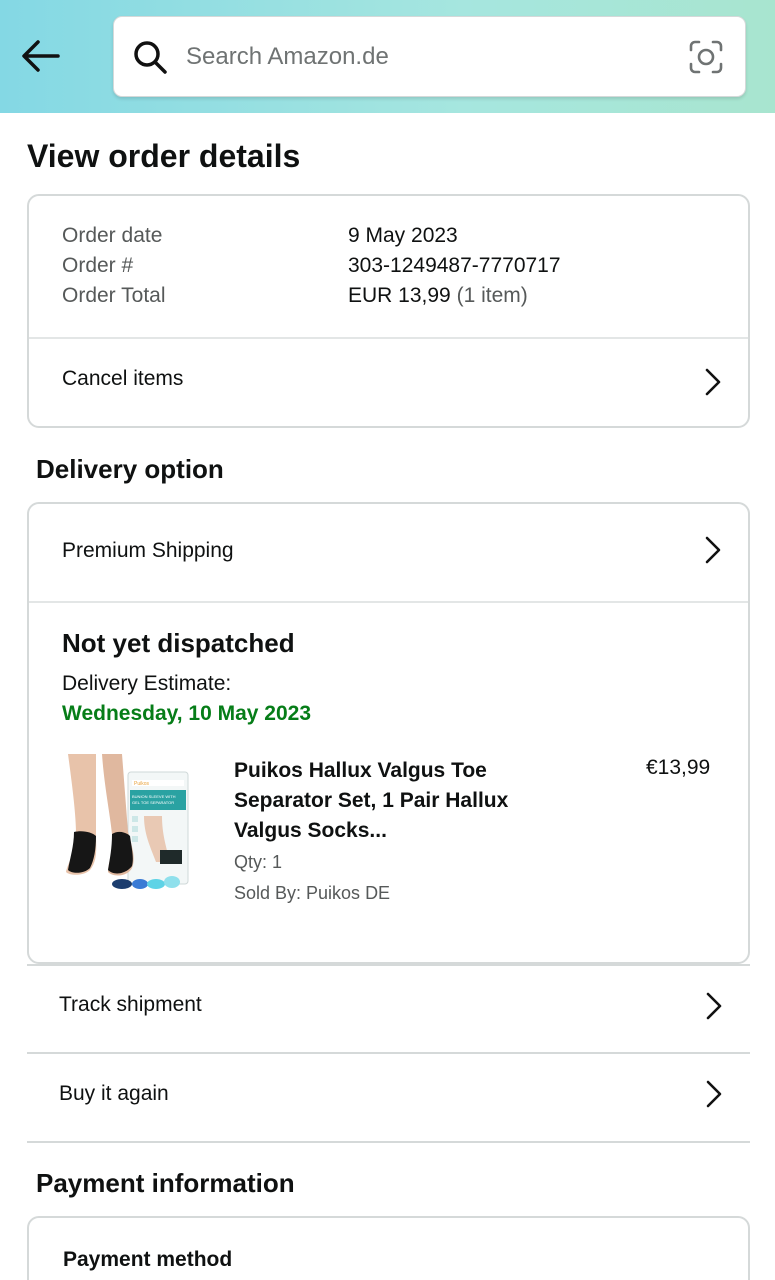 The height and width of the screenshot is (1280, 775). What do you see at coordinates (403, 235) in the screenshot?
I see `order-date-value: 9 May 2023` at bounding box center [403, 235].